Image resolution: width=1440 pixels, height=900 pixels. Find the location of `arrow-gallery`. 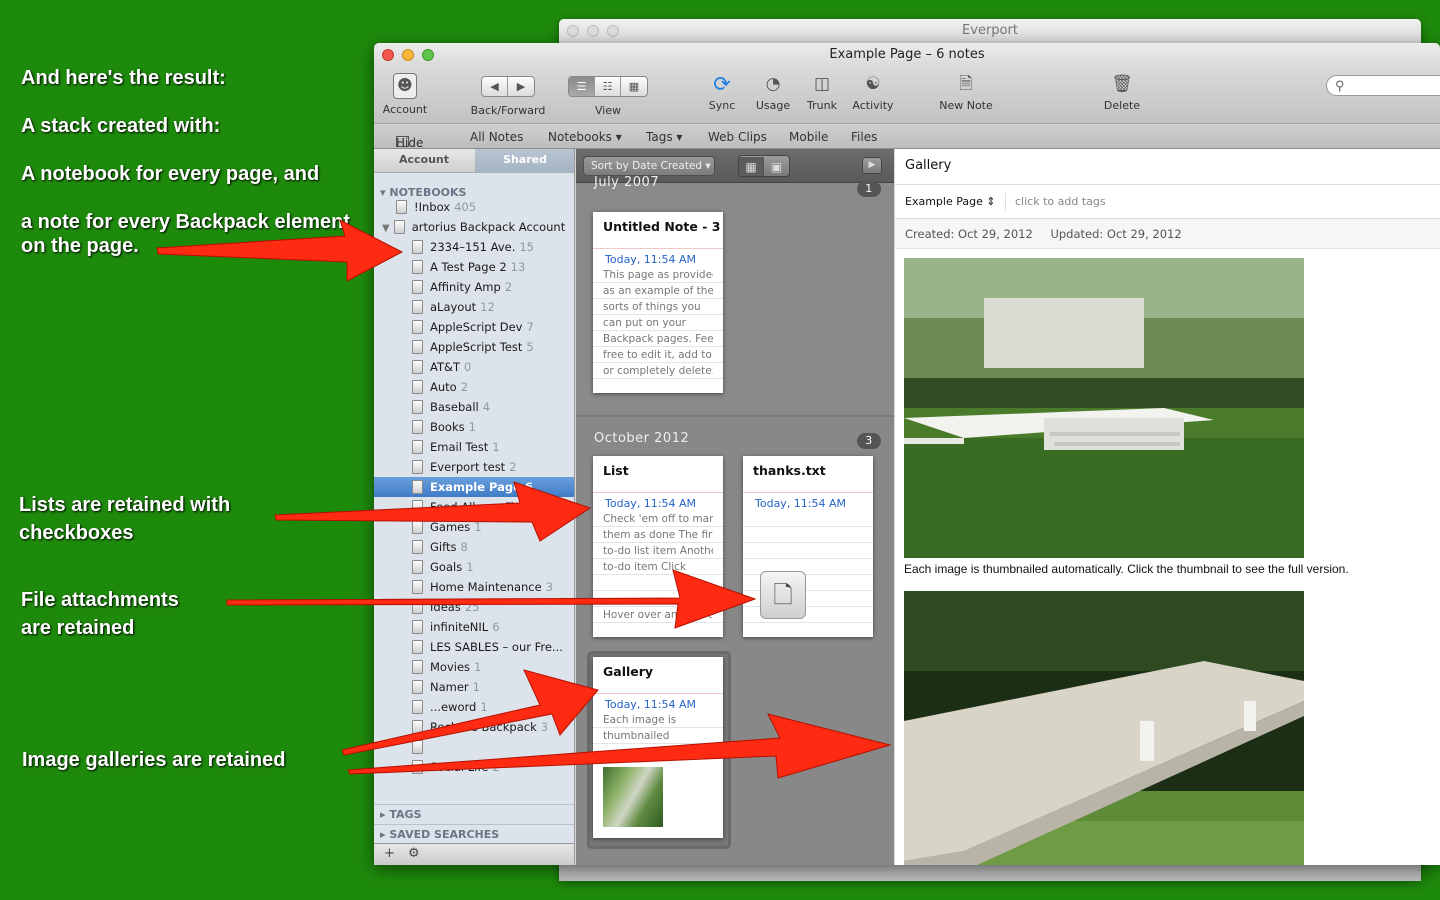

arrow-gallery is located at coordinates (470, 712).